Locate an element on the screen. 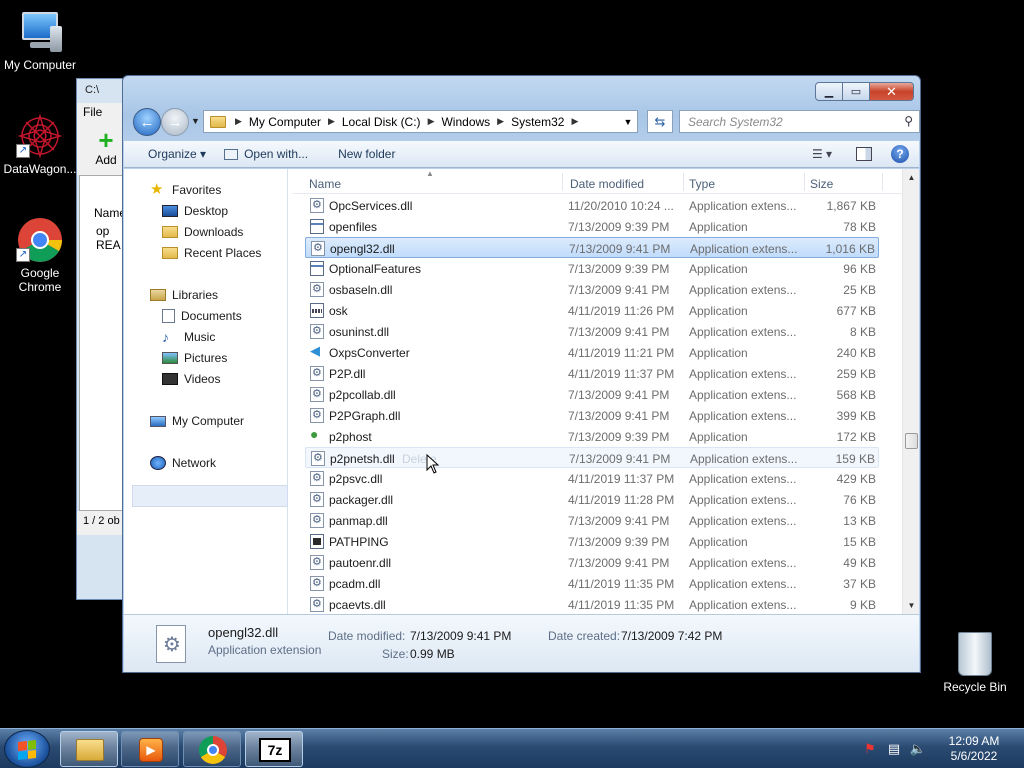 Image resolution: width=1024 pixels, height=768 pixels. desktop-icon-my-computer: My Computer is located at coordinates (40, 40).